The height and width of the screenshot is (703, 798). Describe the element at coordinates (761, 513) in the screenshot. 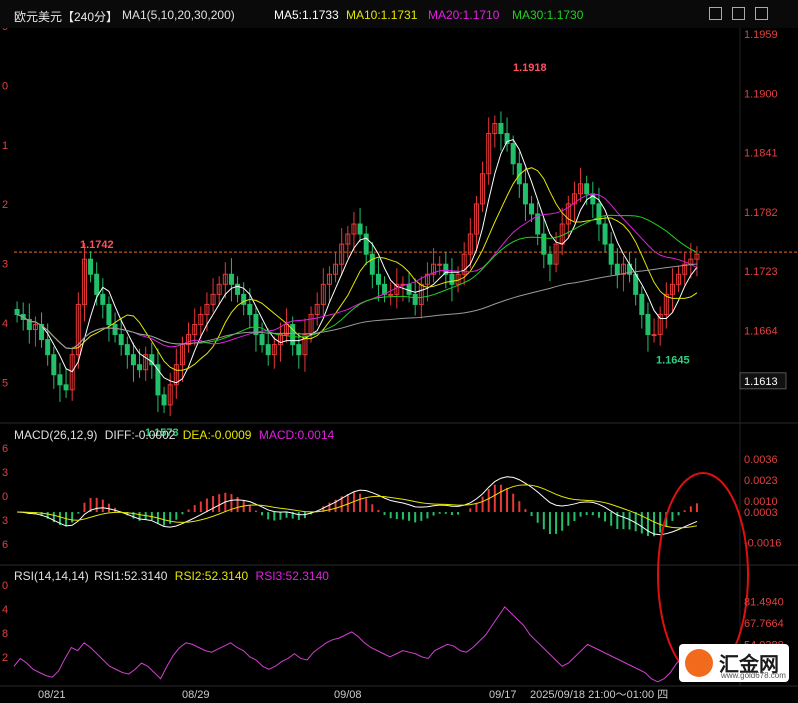

I see `macd-tick-label: 0.0003` at that location.